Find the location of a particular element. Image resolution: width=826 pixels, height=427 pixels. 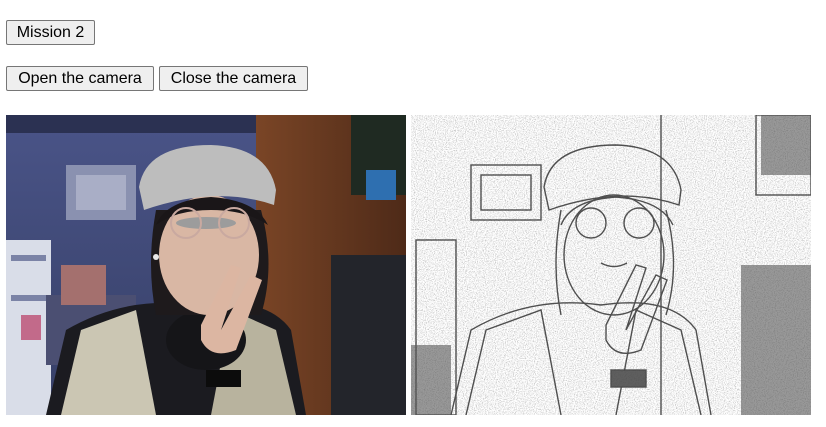

open-camera-button: Open the camera is located at coordinates (80, 78).